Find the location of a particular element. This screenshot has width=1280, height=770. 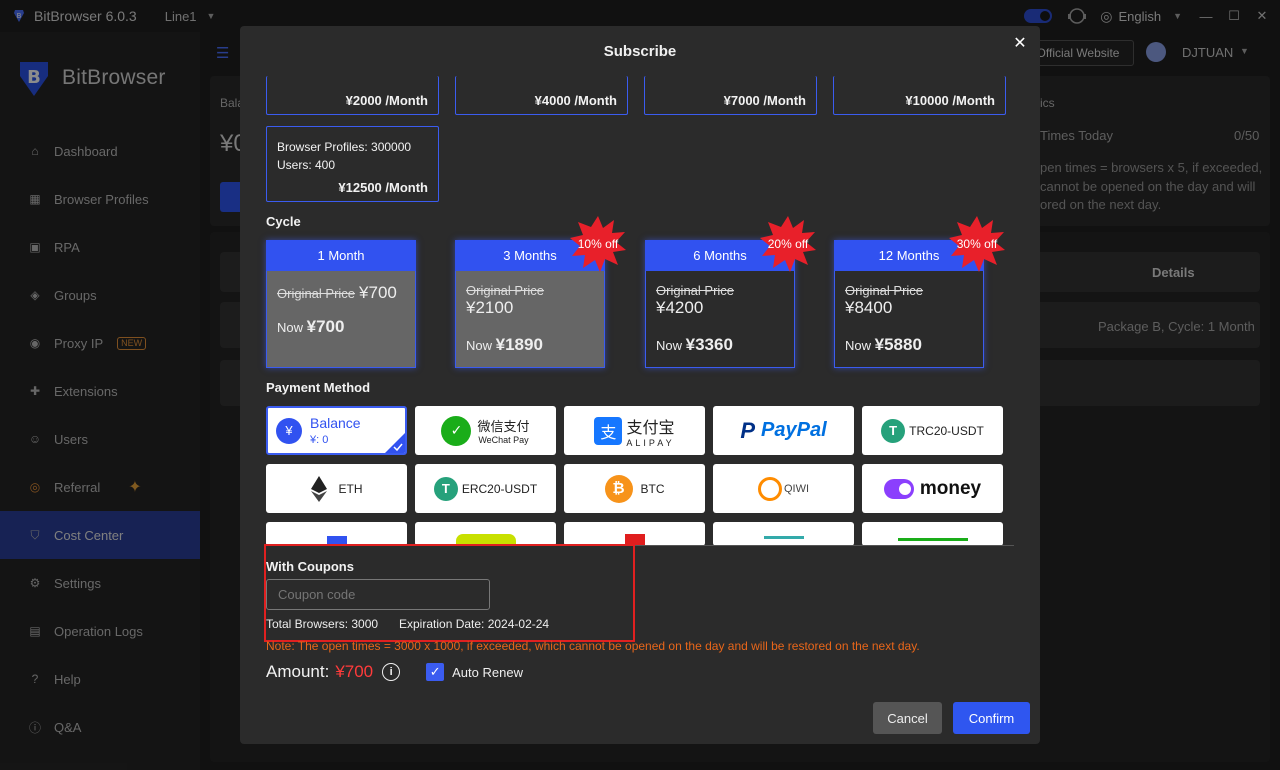

now-price: ¥3360 is located at coordinates (709, 344).